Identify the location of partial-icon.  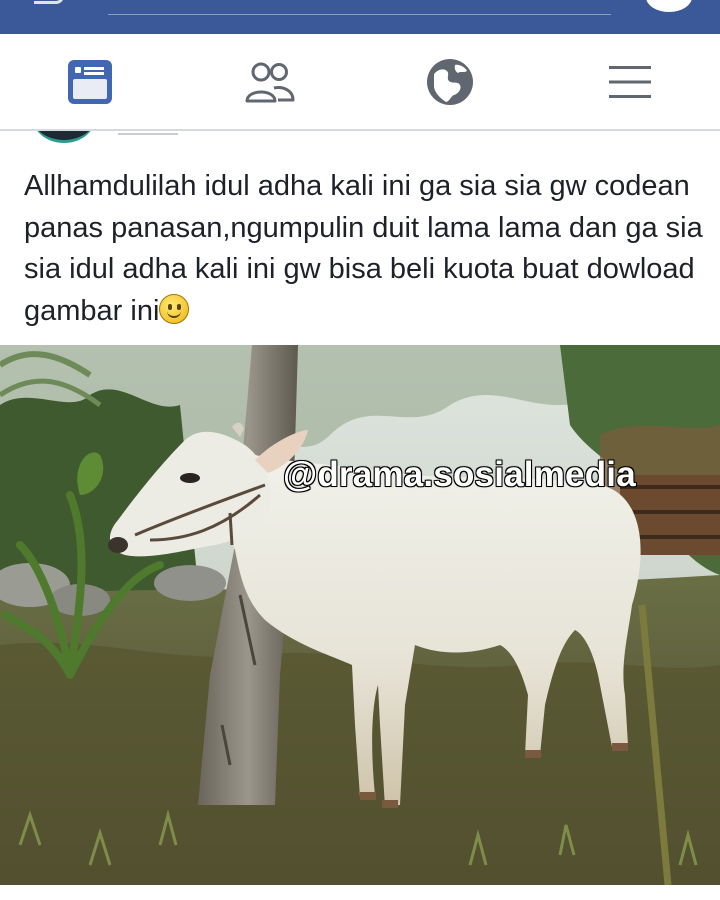
(49, 2).